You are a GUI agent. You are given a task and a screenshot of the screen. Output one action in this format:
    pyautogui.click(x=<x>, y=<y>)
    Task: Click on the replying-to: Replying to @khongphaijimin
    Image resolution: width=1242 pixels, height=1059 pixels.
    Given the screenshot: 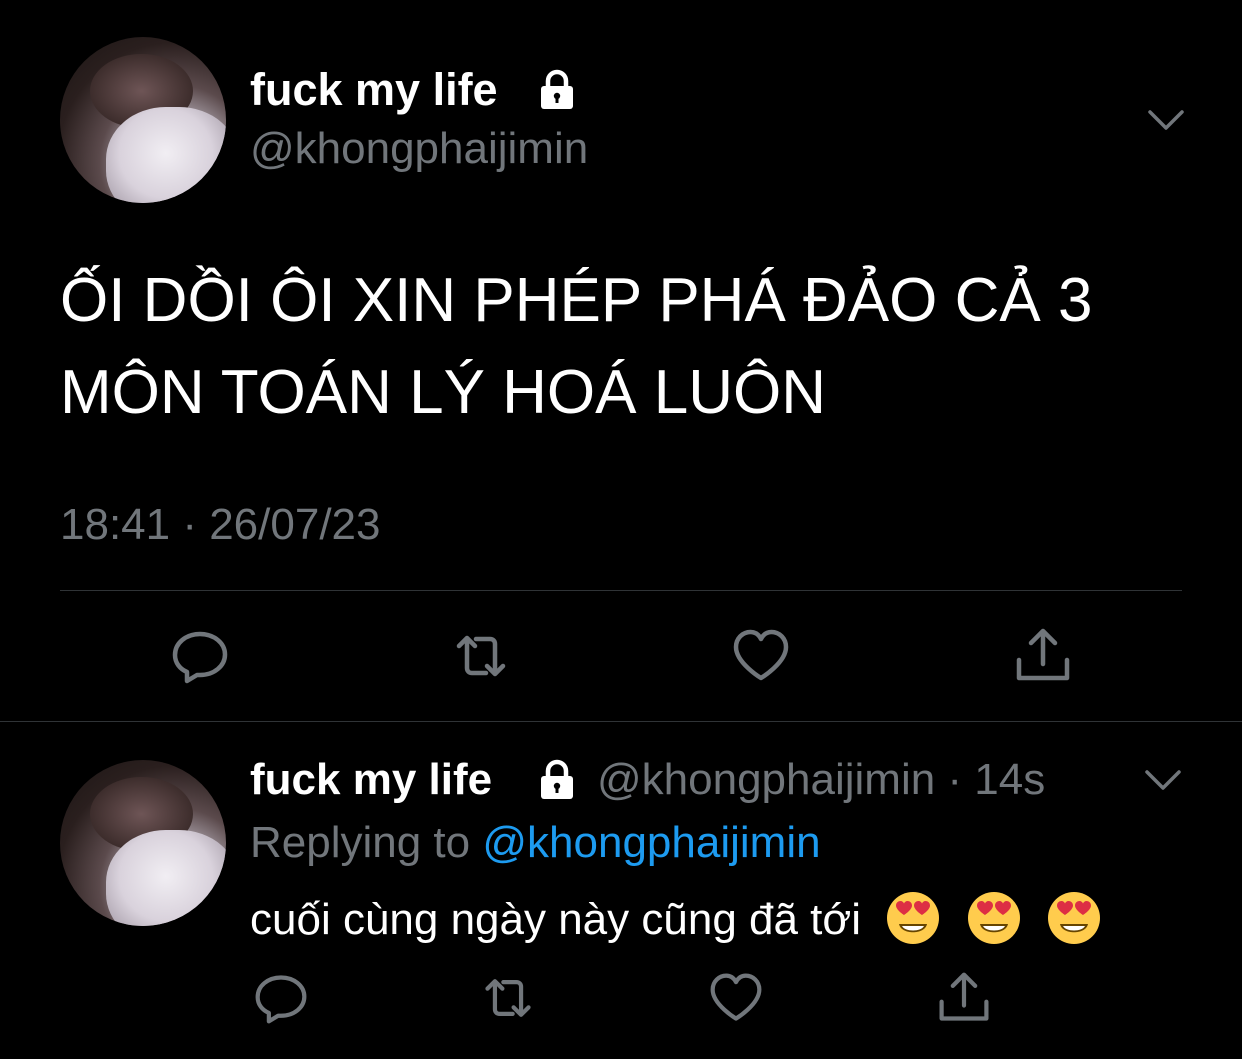 What is the action you would take?
    pyautogui.click(x=535, y=843)
    